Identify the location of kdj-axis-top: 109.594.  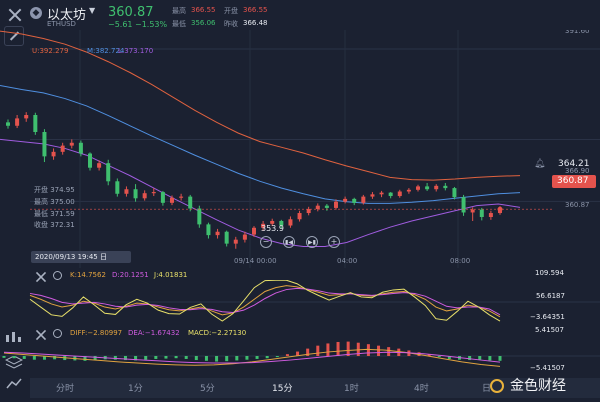
(549, 273).